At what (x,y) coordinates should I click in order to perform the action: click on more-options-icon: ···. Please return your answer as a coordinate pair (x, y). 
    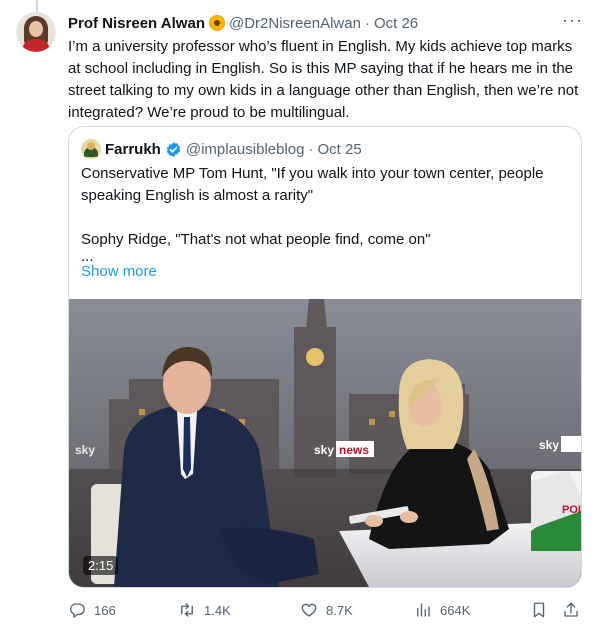
    Looking at the image, I should click on (572, 22).